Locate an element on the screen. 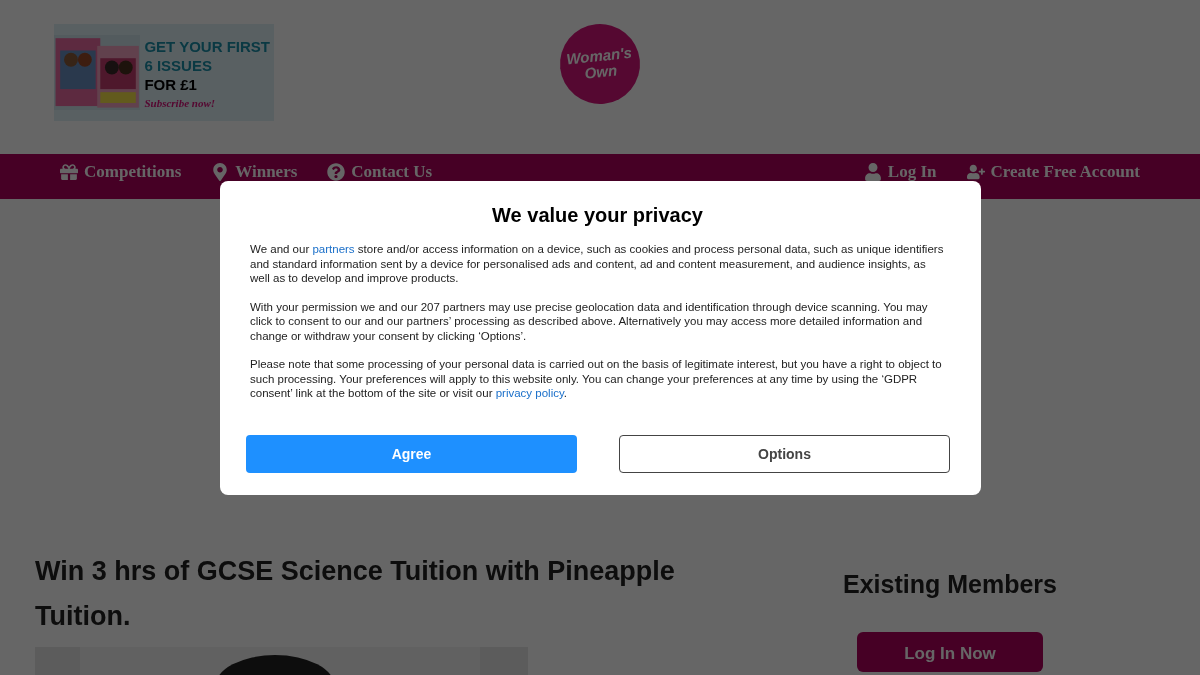  add-user-icon is located at coordinates (975, 171).